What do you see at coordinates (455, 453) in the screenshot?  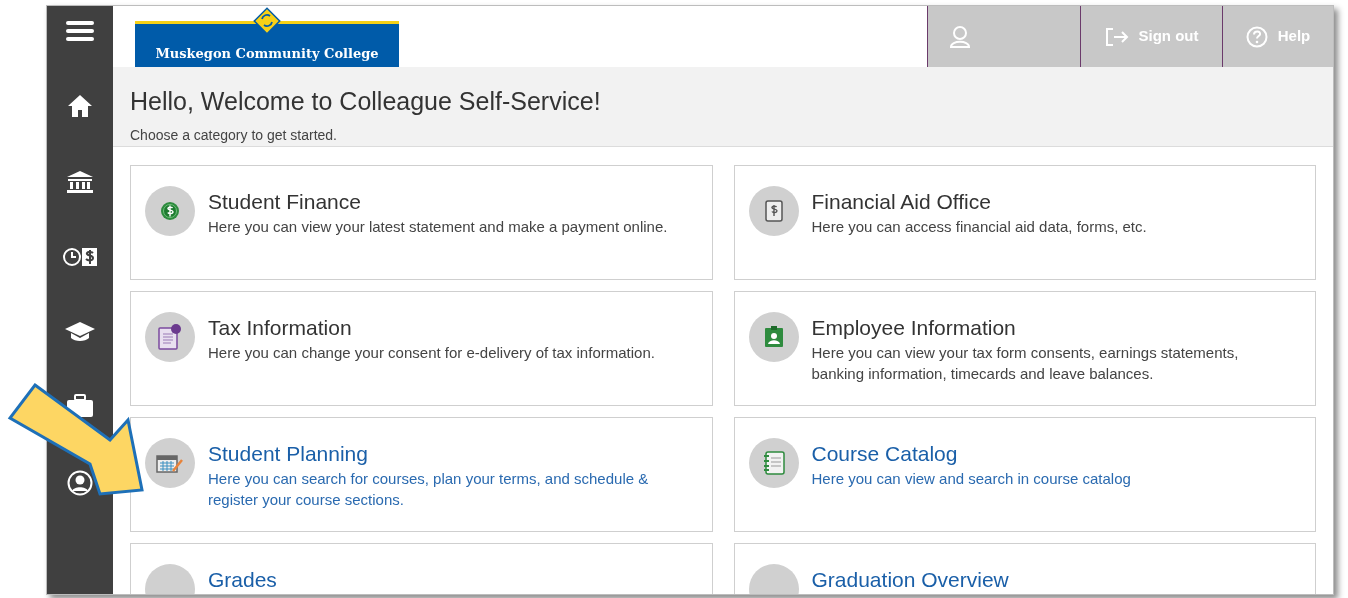 I see `category-link: Student Planning` at bounding box center [455, 453].